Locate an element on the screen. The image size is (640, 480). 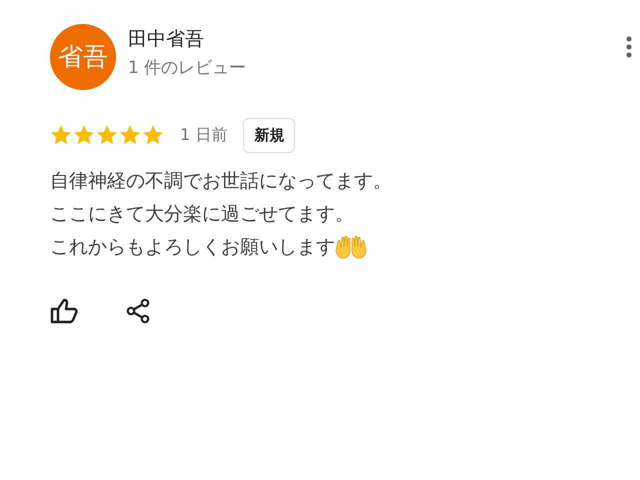
more-options-icon is located at coordinates (629, 47).